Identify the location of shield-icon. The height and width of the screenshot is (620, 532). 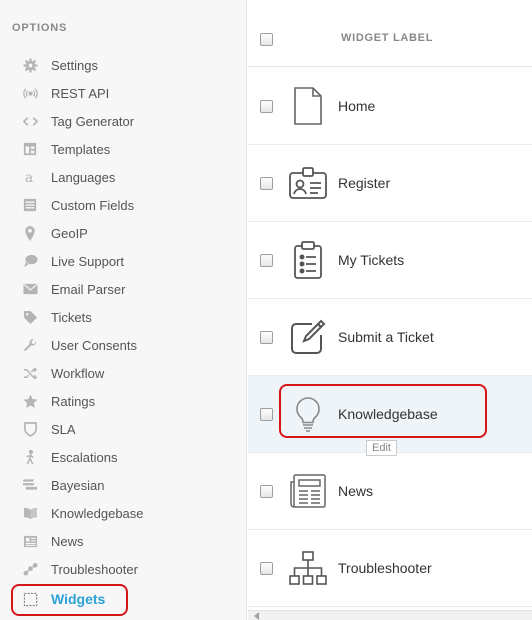
(30, 429).